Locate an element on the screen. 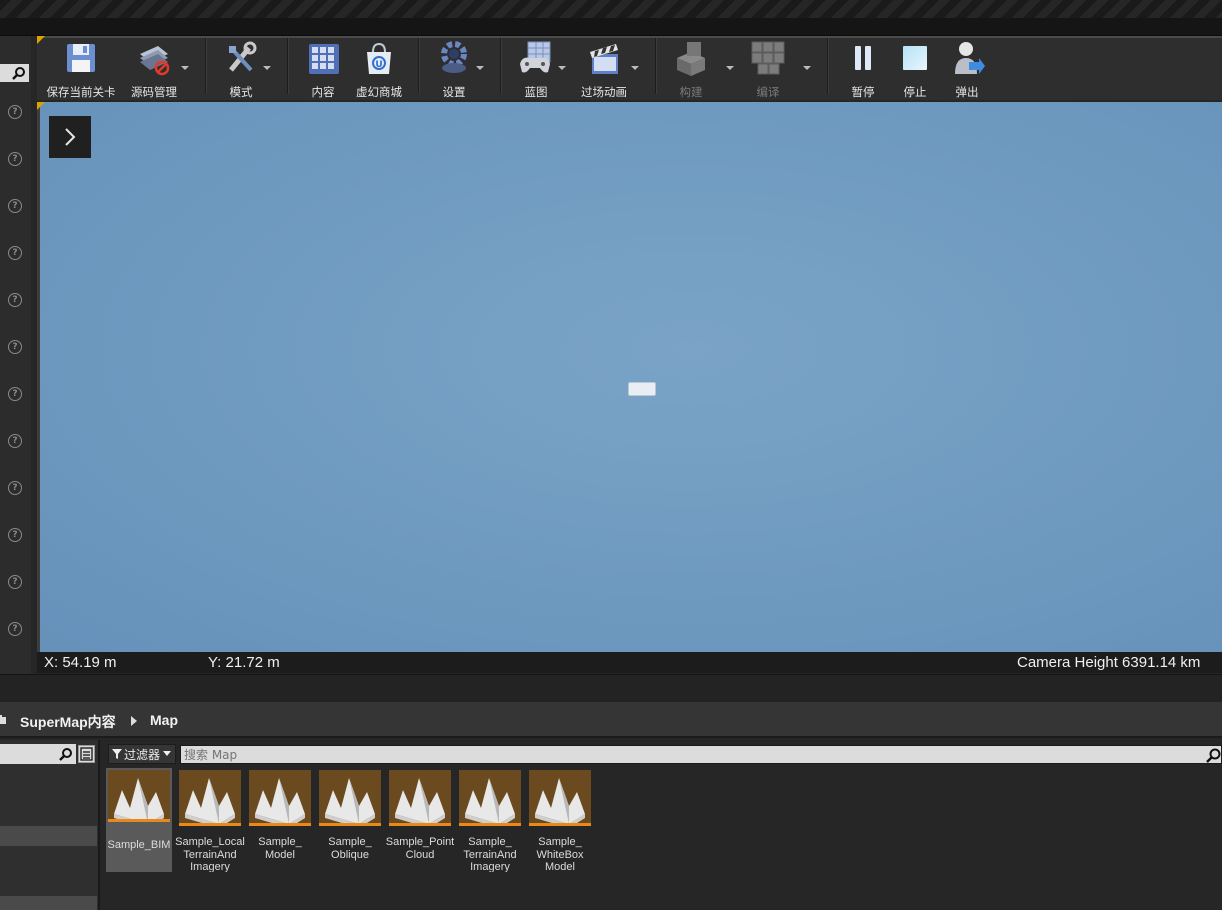  settings-button: 设置 is located at coordinates (454, 68).